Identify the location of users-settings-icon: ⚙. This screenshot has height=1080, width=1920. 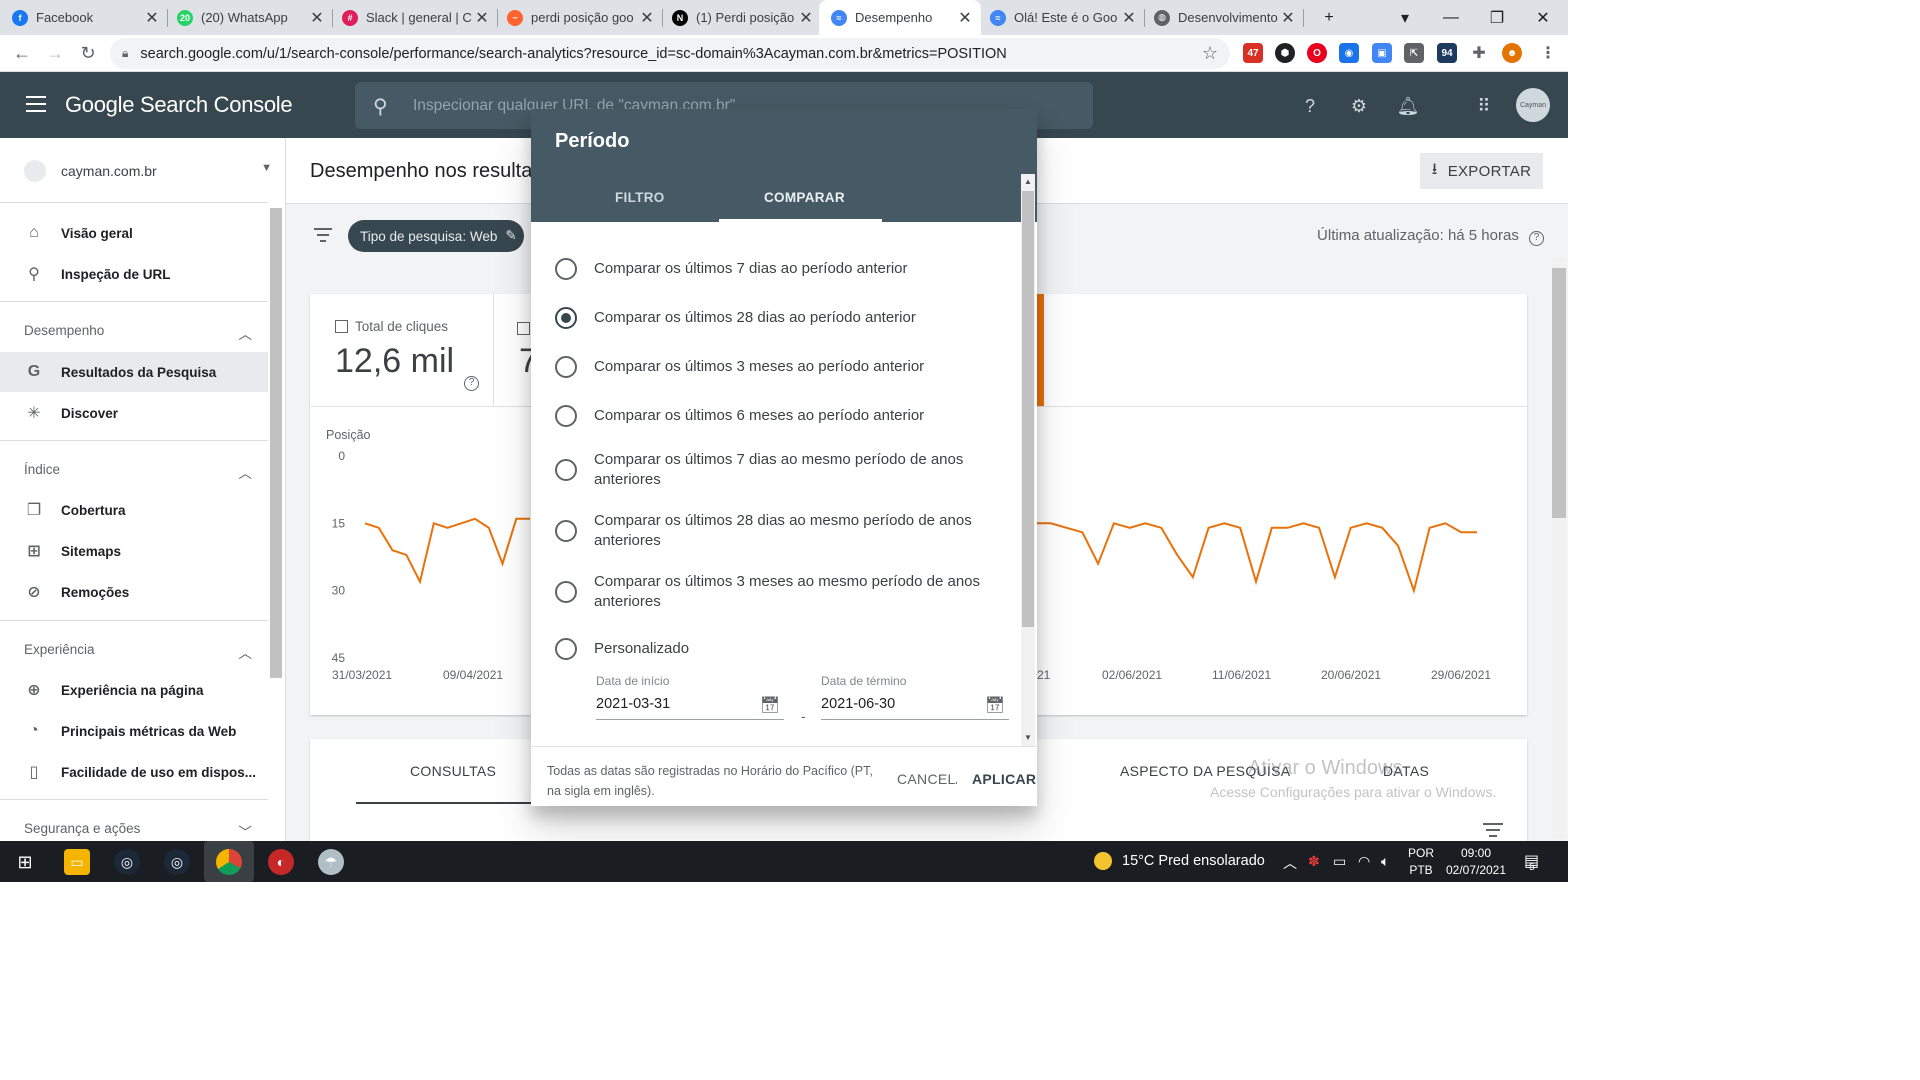
(1359, 106).